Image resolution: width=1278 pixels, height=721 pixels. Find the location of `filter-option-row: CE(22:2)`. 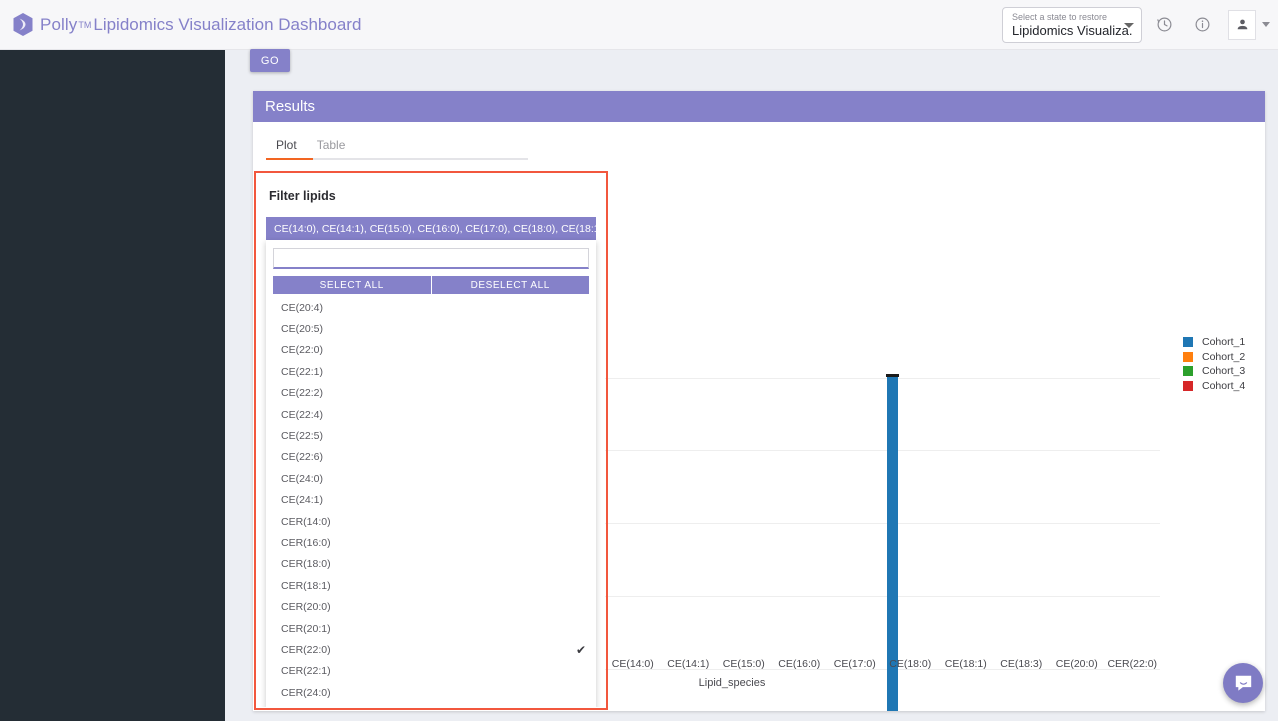

filter-option-row: CE(22:2) is located at coordinates (431, 393).